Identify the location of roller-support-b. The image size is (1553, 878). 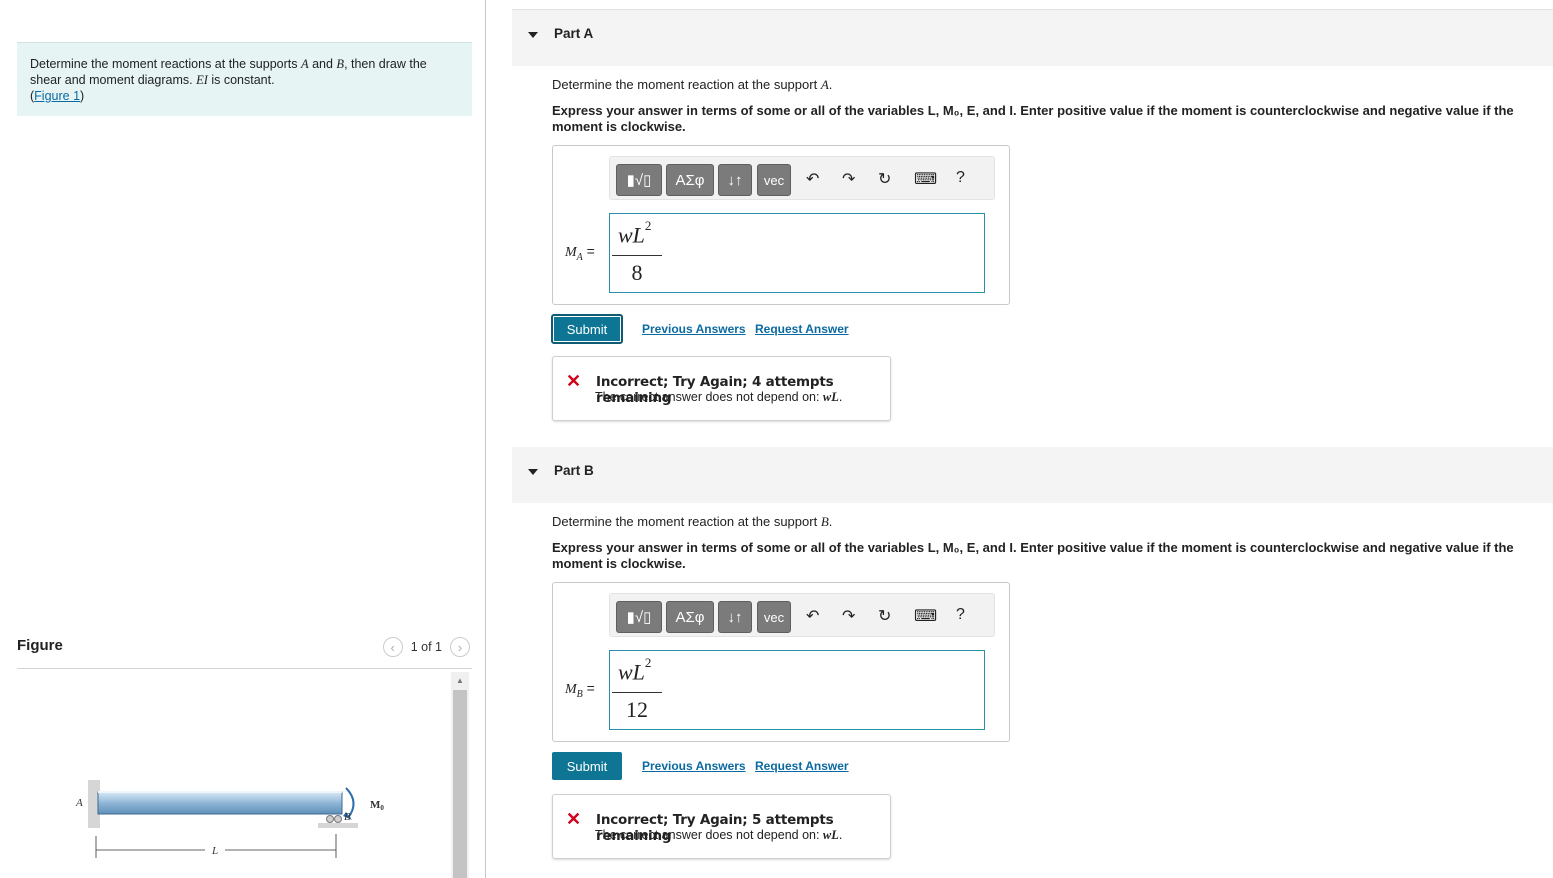
(330, 819).